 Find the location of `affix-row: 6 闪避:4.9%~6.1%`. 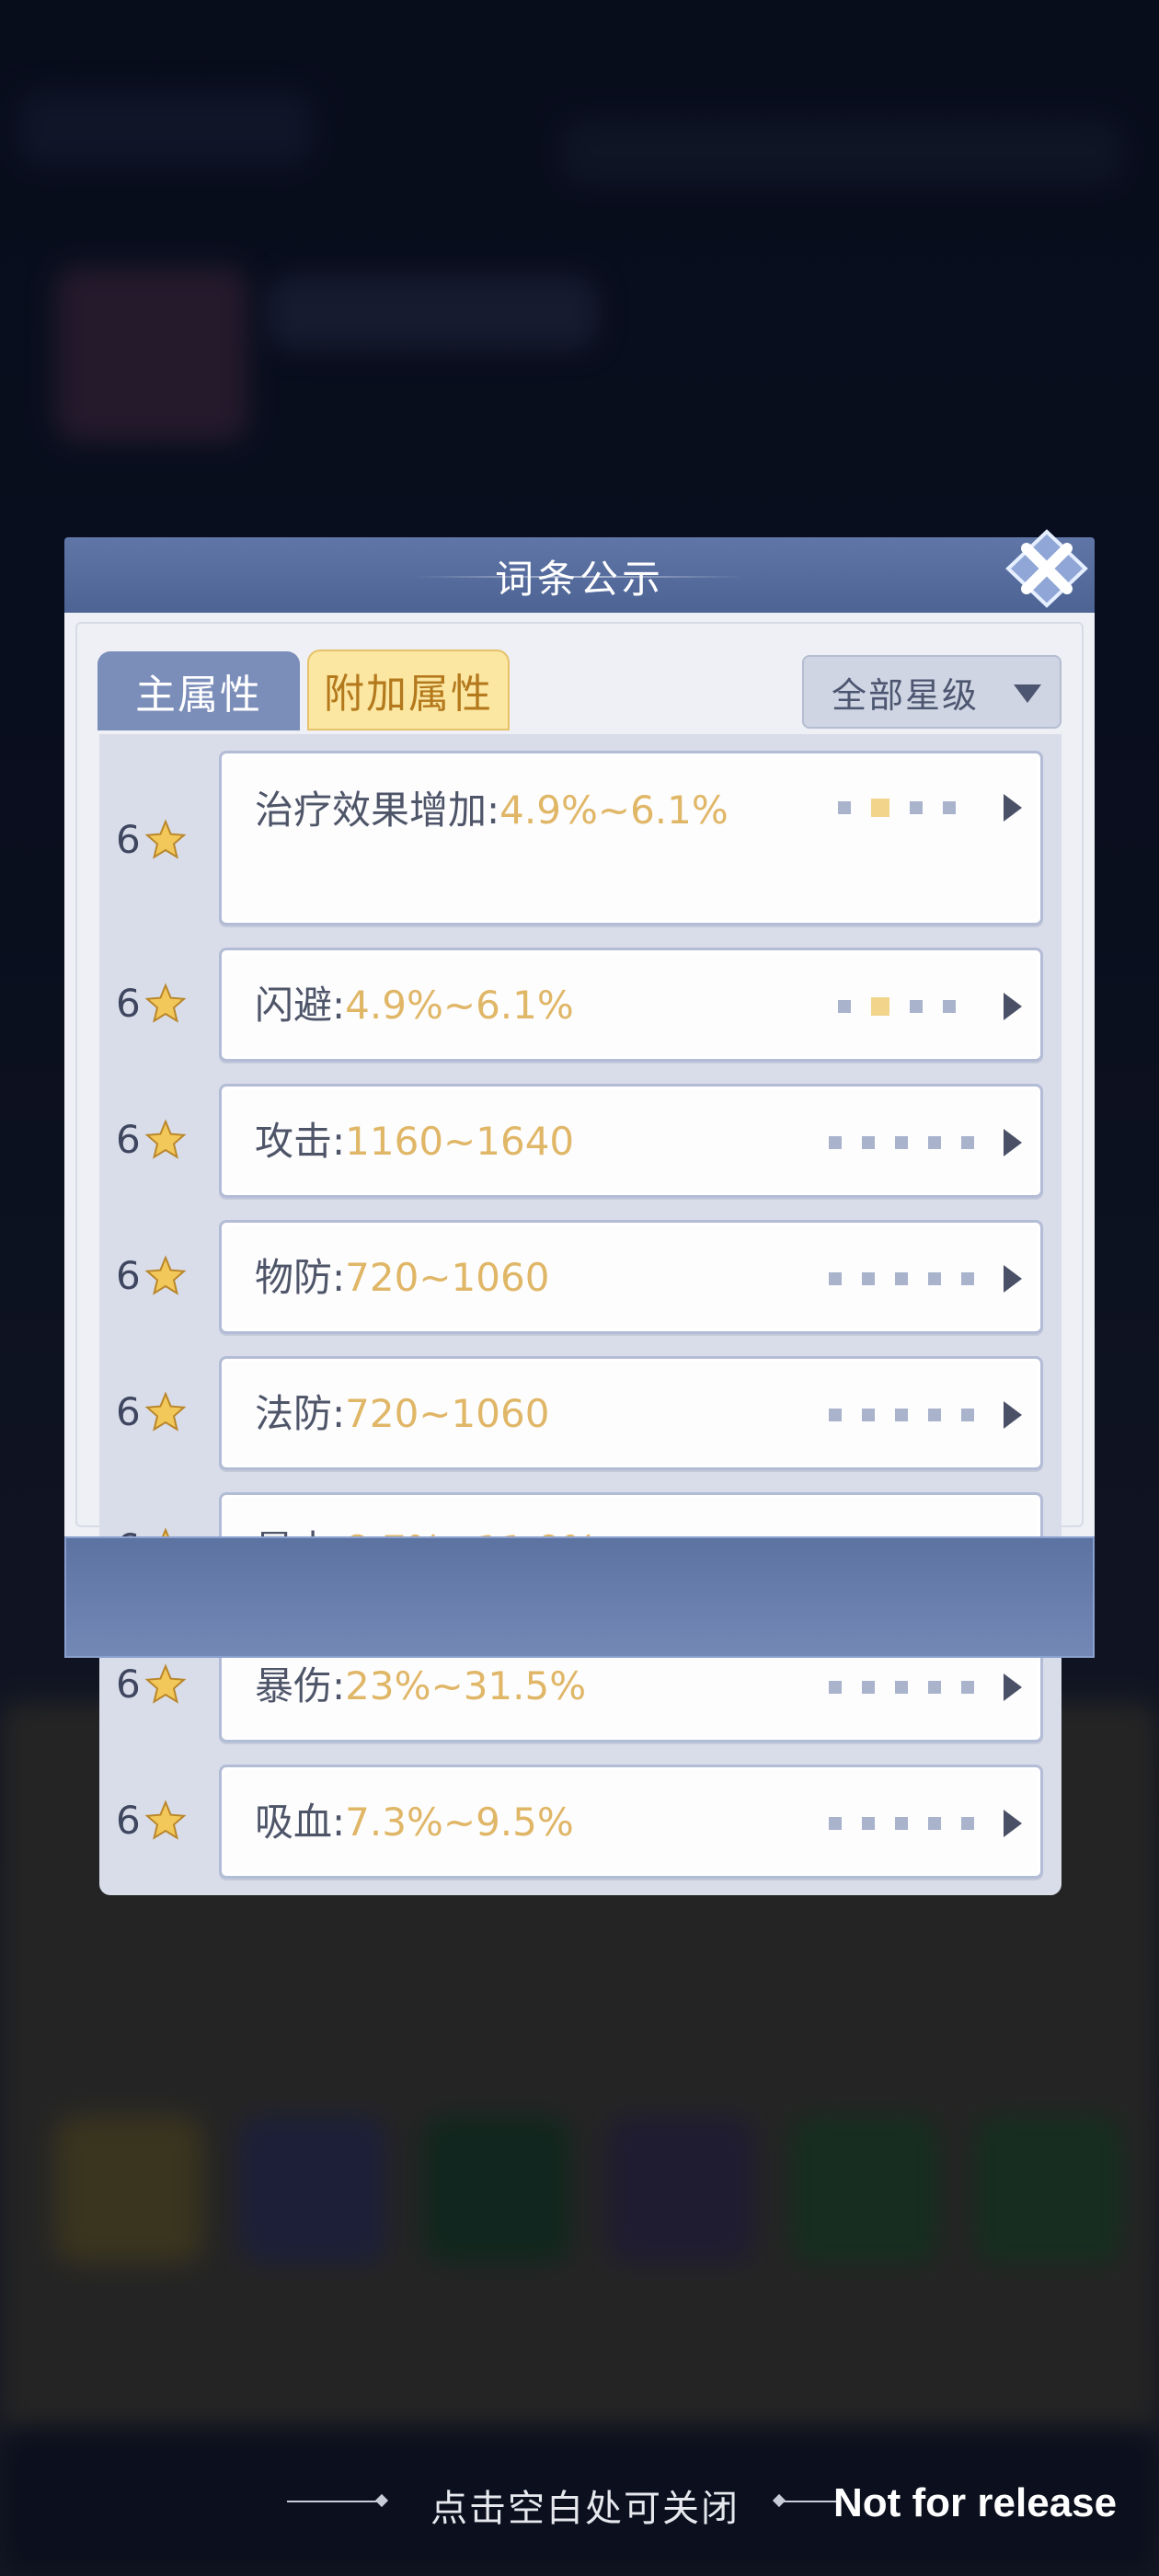

affix-row: 6 闪避:4.9%~6.1% is located at coordinates (580, 1005).